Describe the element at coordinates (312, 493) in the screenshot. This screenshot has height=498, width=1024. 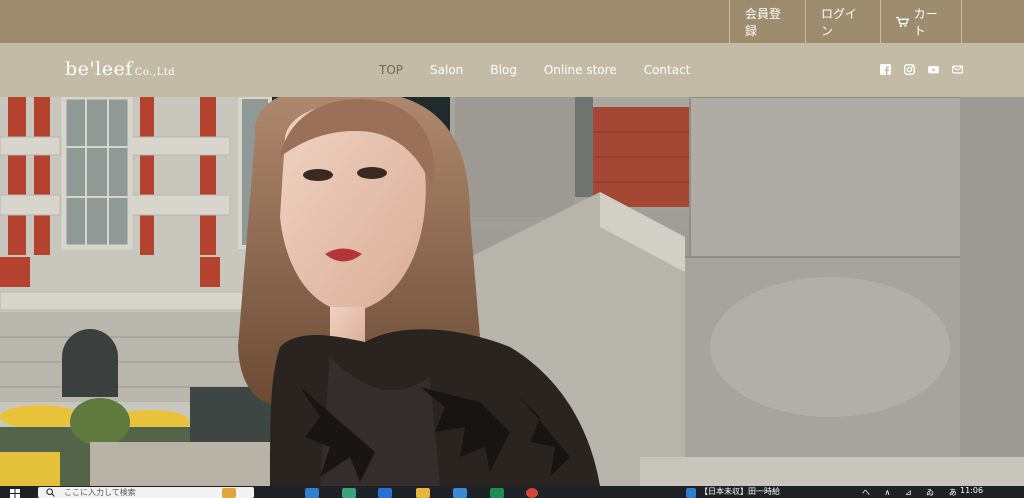
I see `taskbar-app-edge-icon` at that location.